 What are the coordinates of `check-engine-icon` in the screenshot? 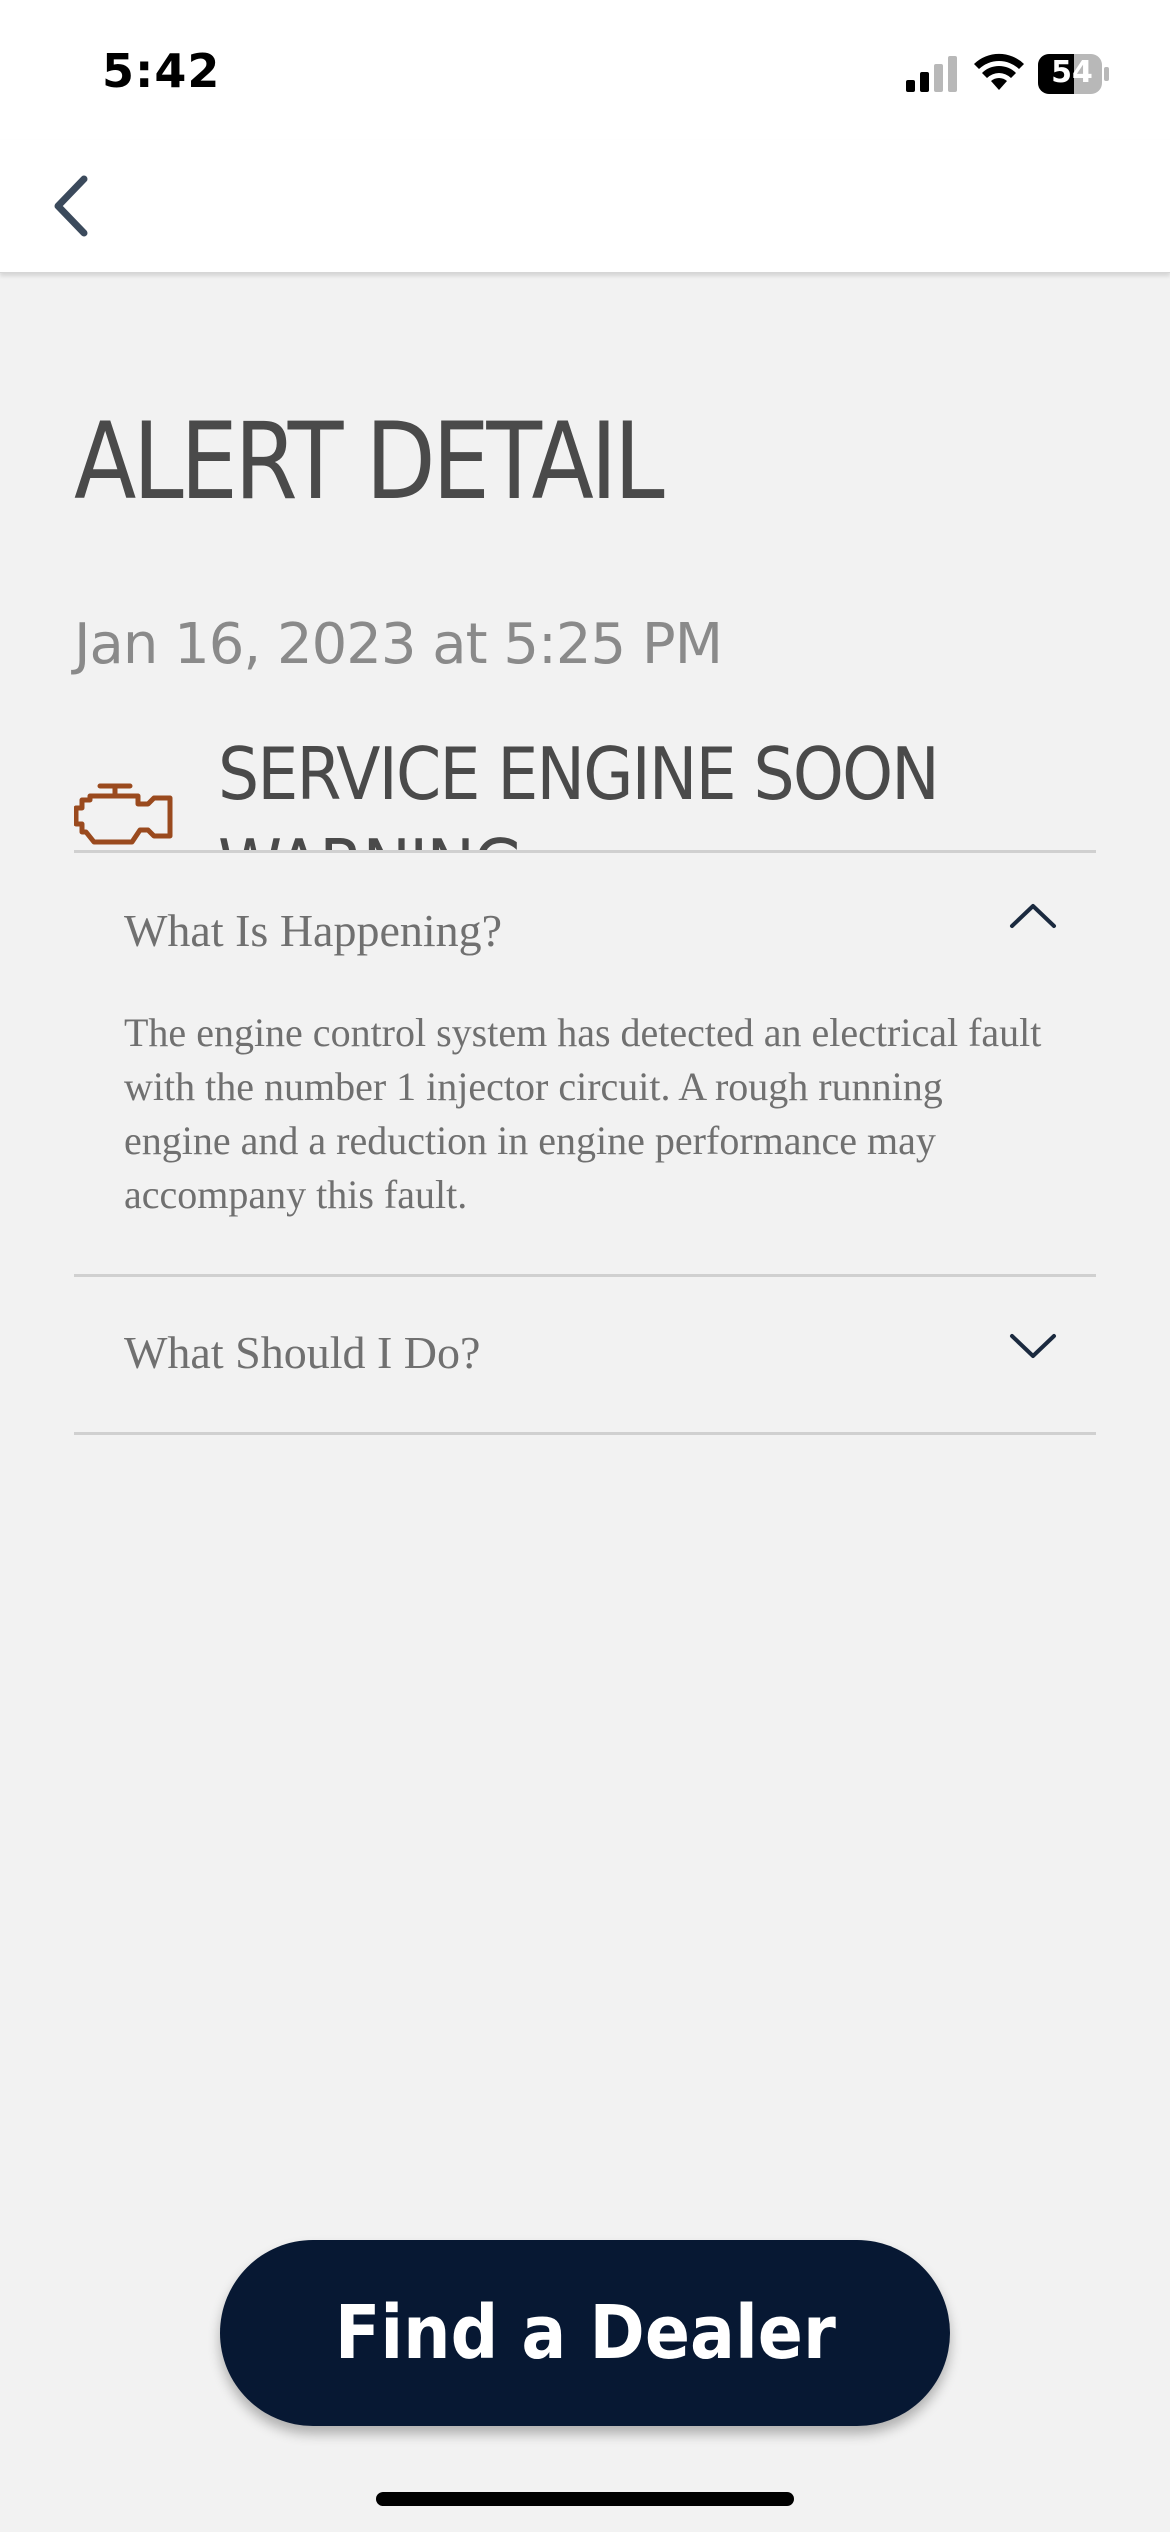 It's located at (123, 814).